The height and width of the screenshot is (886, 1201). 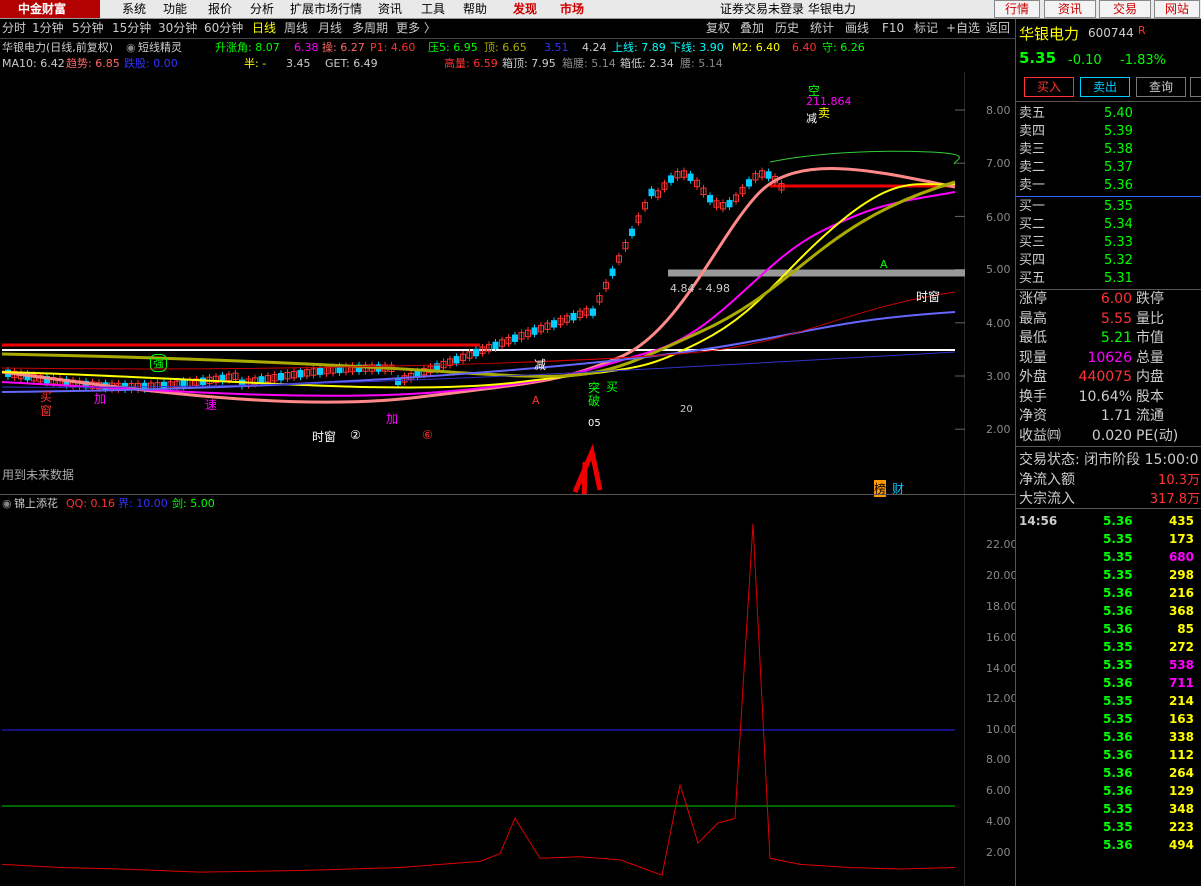 What do you see at coordinates (1002, 668) in the screenshot?
I see `sub-y-tick: 14.00` at bounding box center [1002, 668].